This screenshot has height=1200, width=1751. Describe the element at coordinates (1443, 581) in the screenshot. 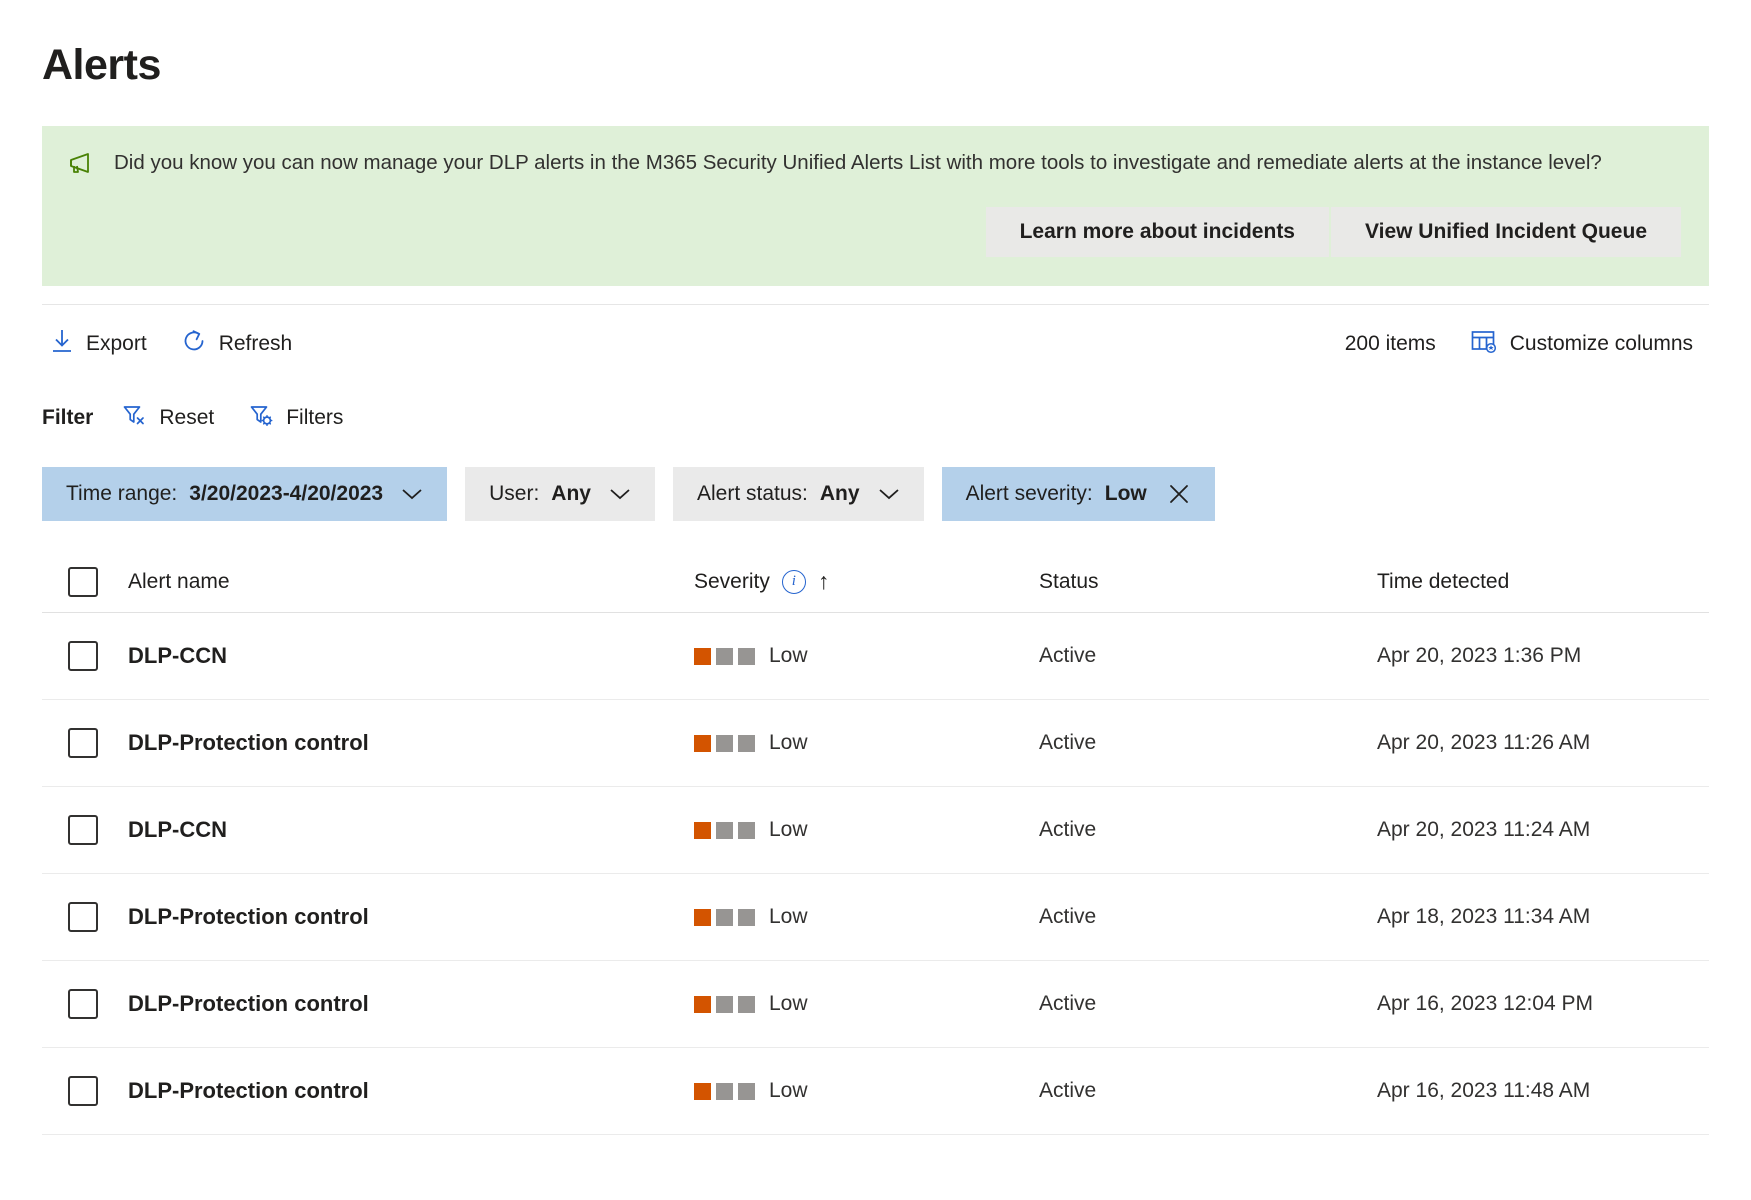

I see `column-header-label: Time detected` at that location.